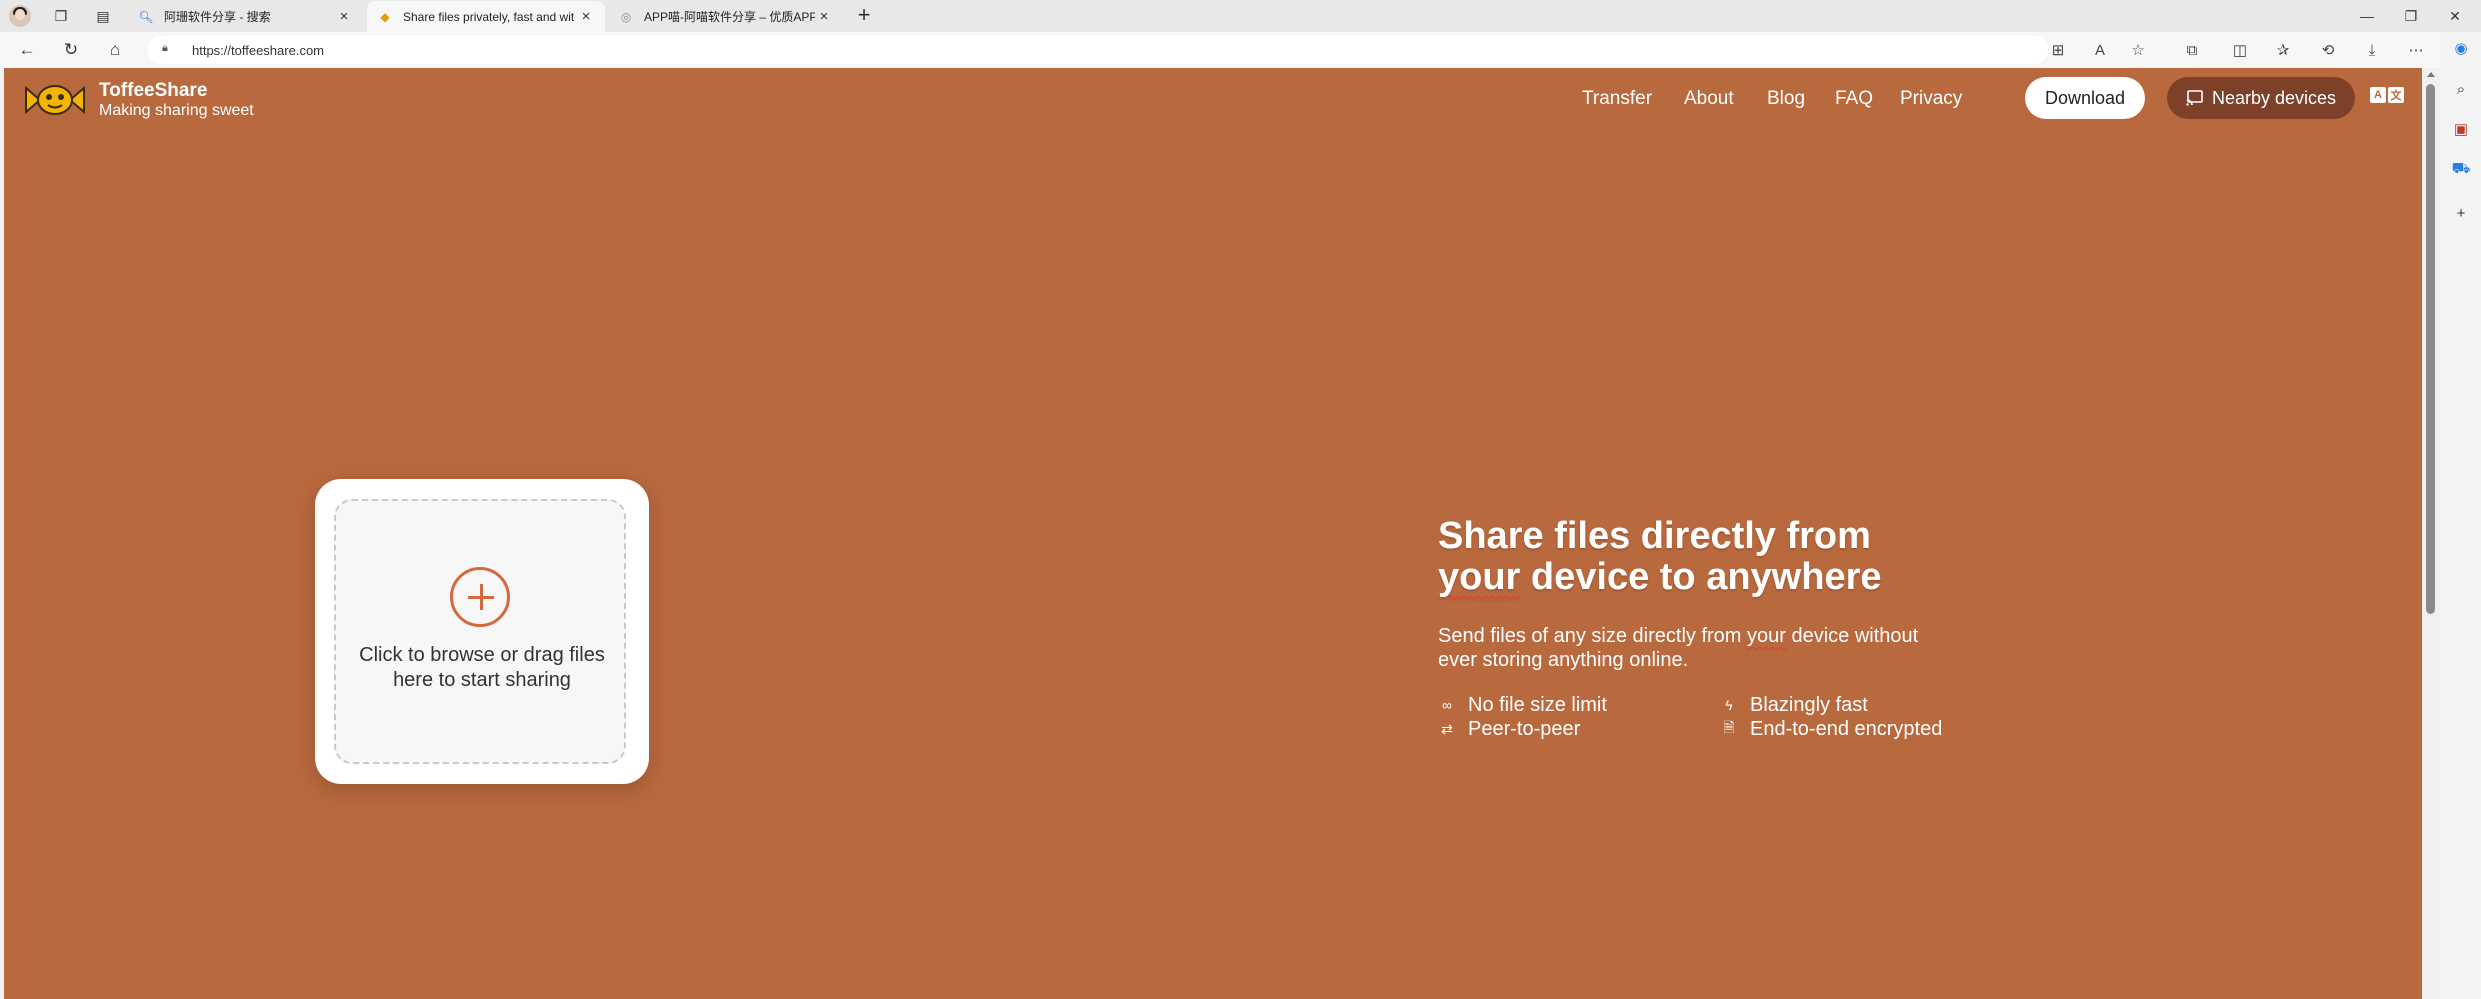 This screenshot has height=999, width=2481. What do you see at coordinates (1766, 636) in the screenshot?
I see `hero-sub-your: your` at bounding box center [1766, 636].